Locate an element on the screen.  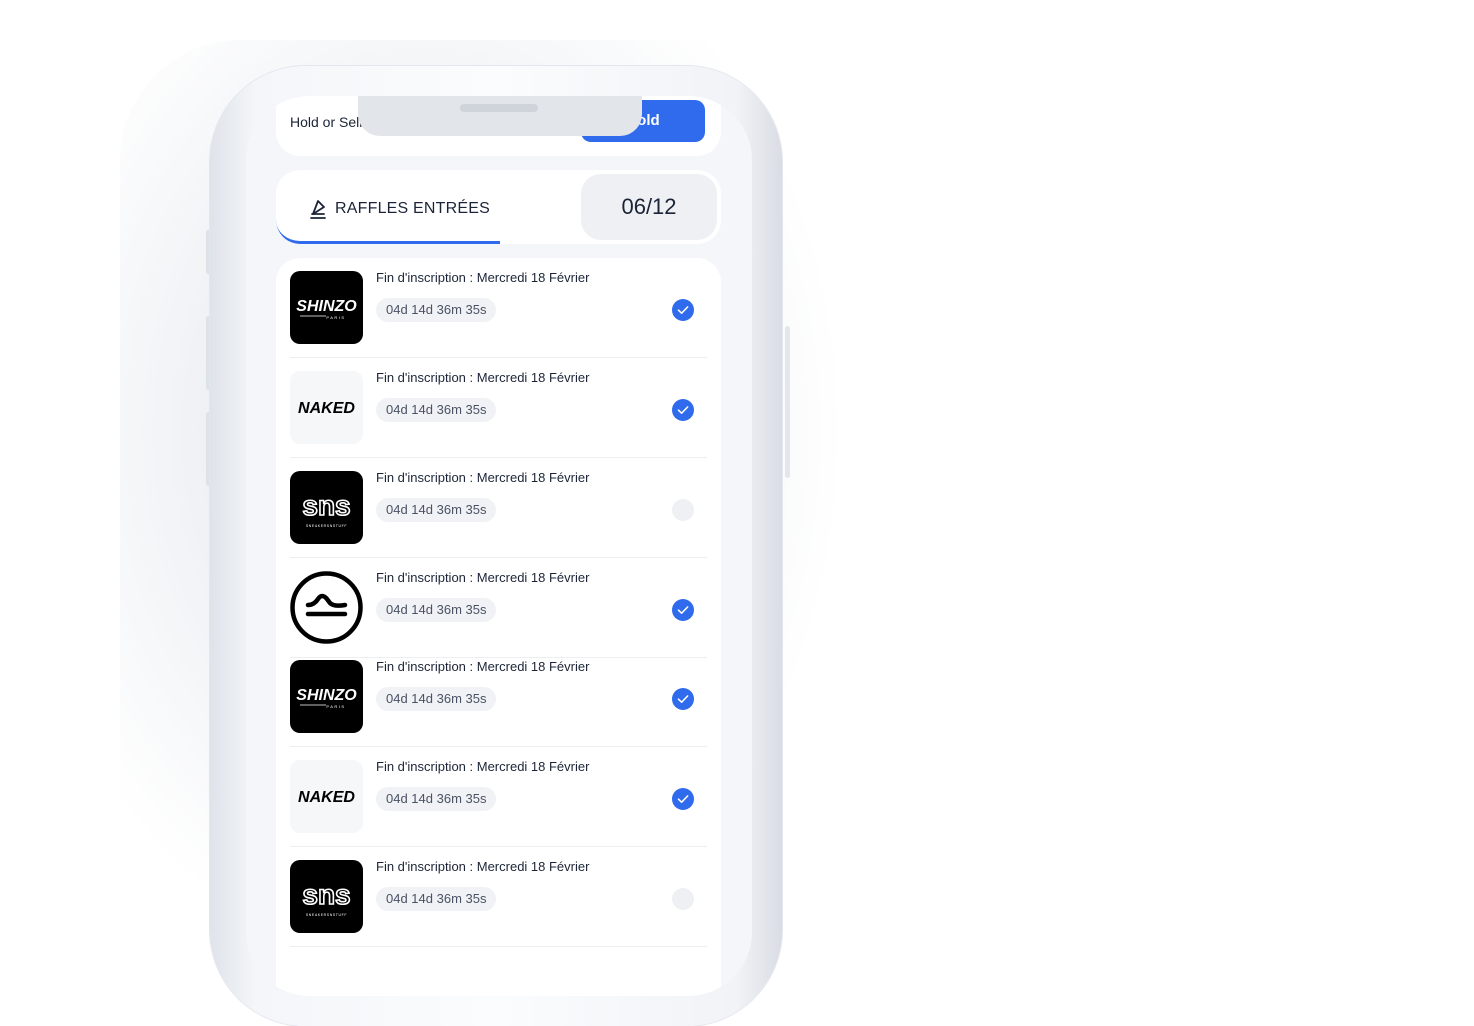
store-logo is located at coordinates (326, 607).